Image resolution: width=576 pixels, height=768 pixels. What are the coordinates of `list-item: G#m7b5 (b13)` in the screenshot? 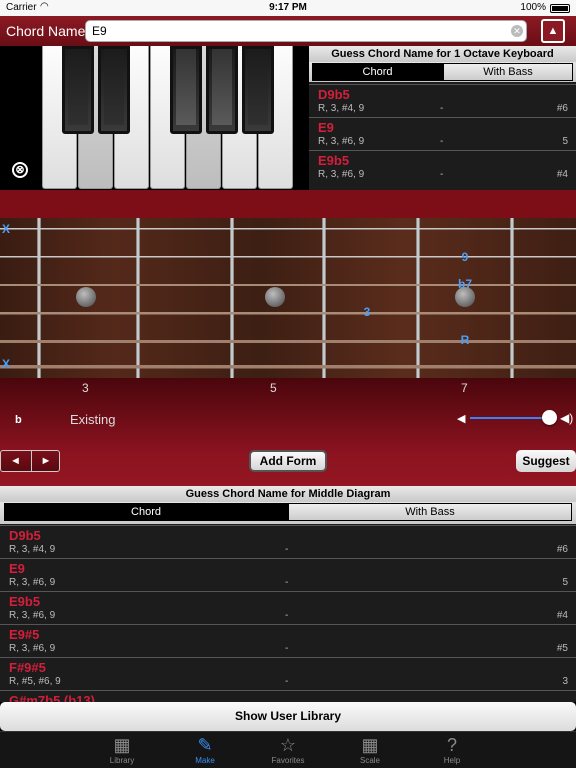 It's located at (288, 696).